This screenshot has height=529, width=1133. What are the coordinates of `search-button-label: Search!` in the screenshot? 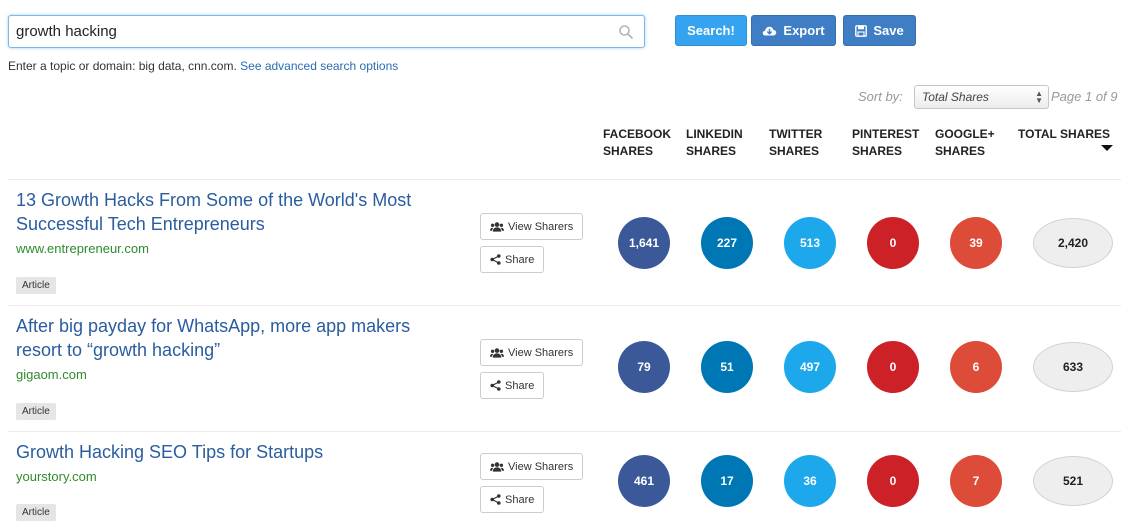 It's located at (711, 30).